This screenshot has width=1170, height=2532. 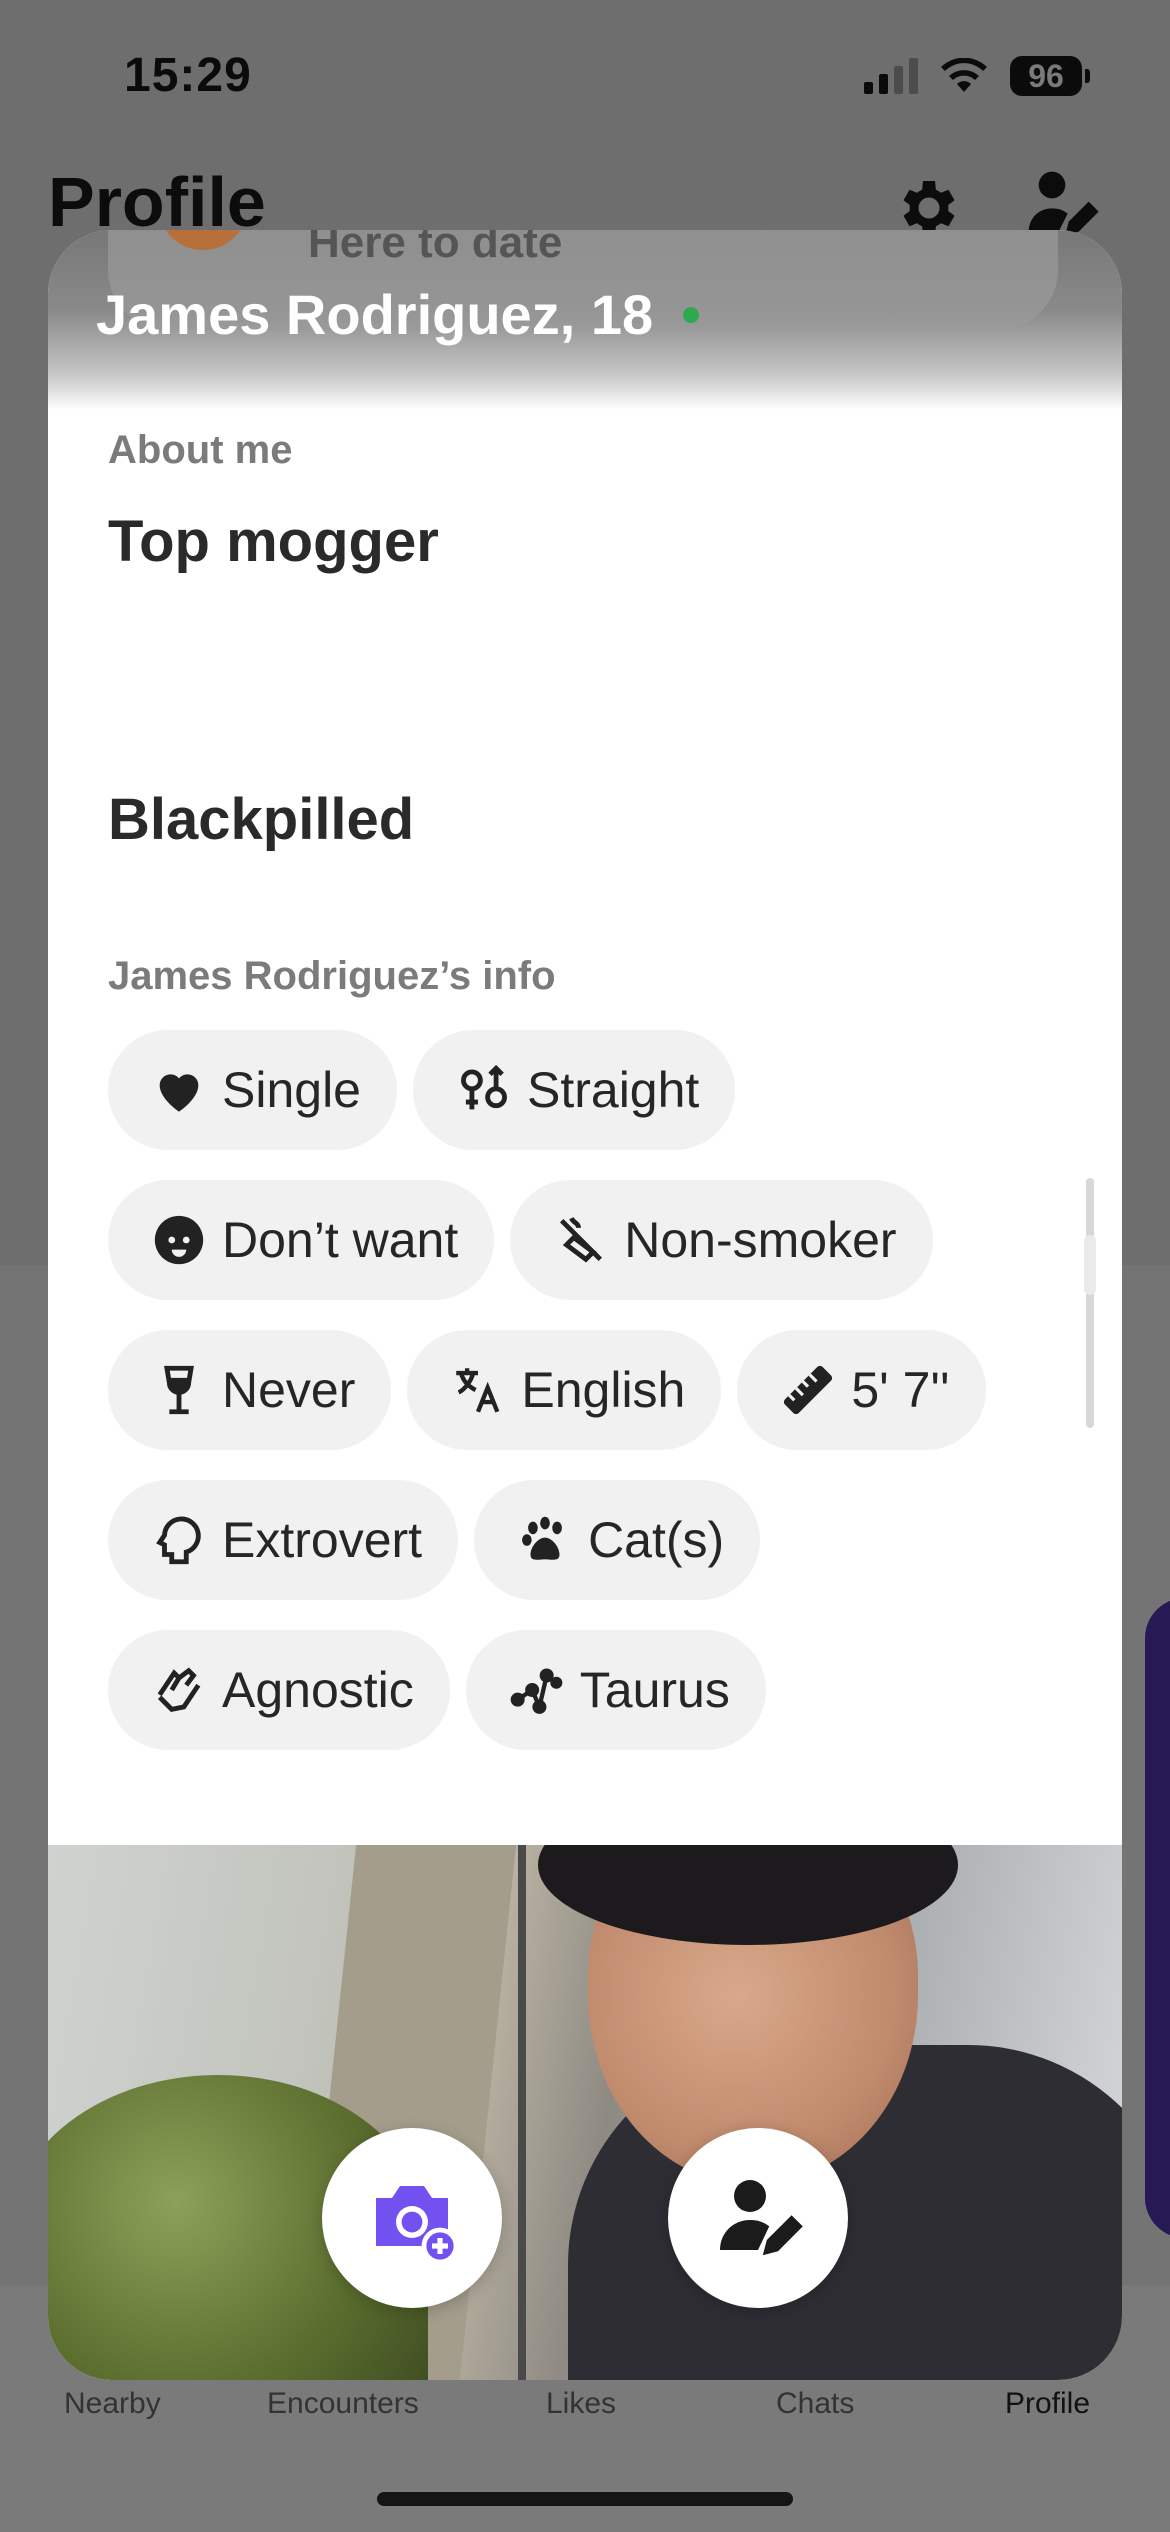 I want to click on translate-icon, so click(x=478, y=1390).